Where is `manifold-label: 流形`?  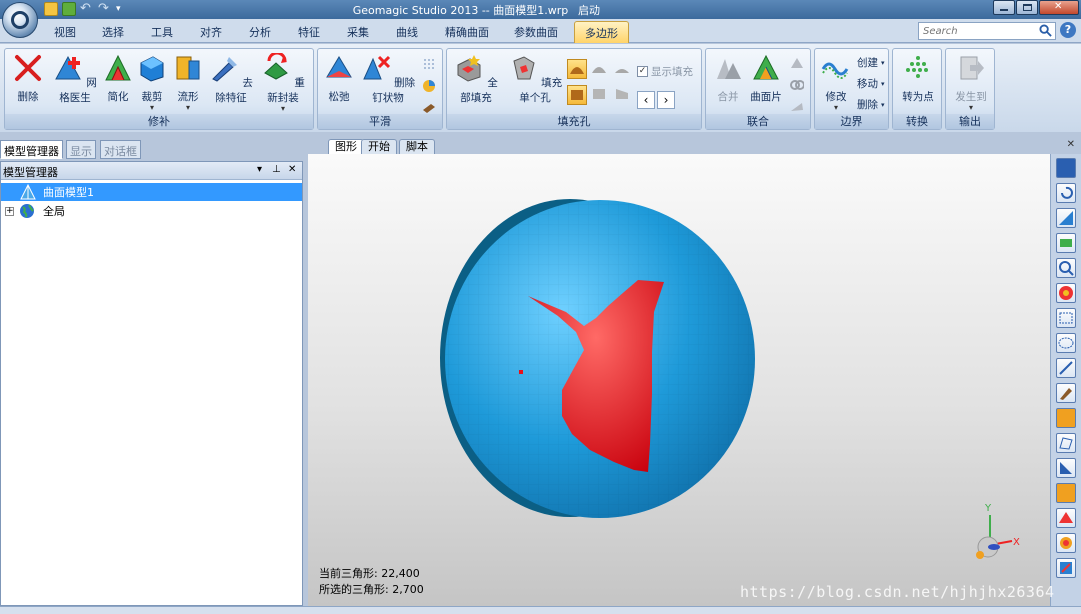
manifold-label: 流形 is located at coordinates (188, 97).